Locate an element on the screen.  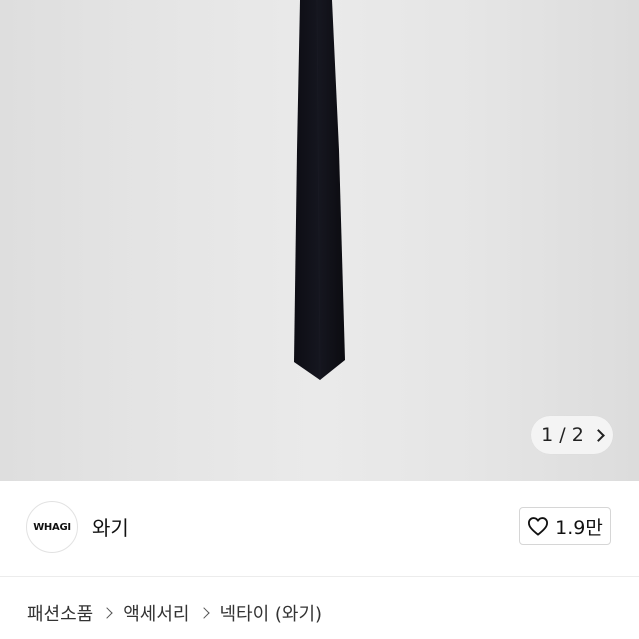
like-button: 1.9만 is located at coordinates (565, 526).